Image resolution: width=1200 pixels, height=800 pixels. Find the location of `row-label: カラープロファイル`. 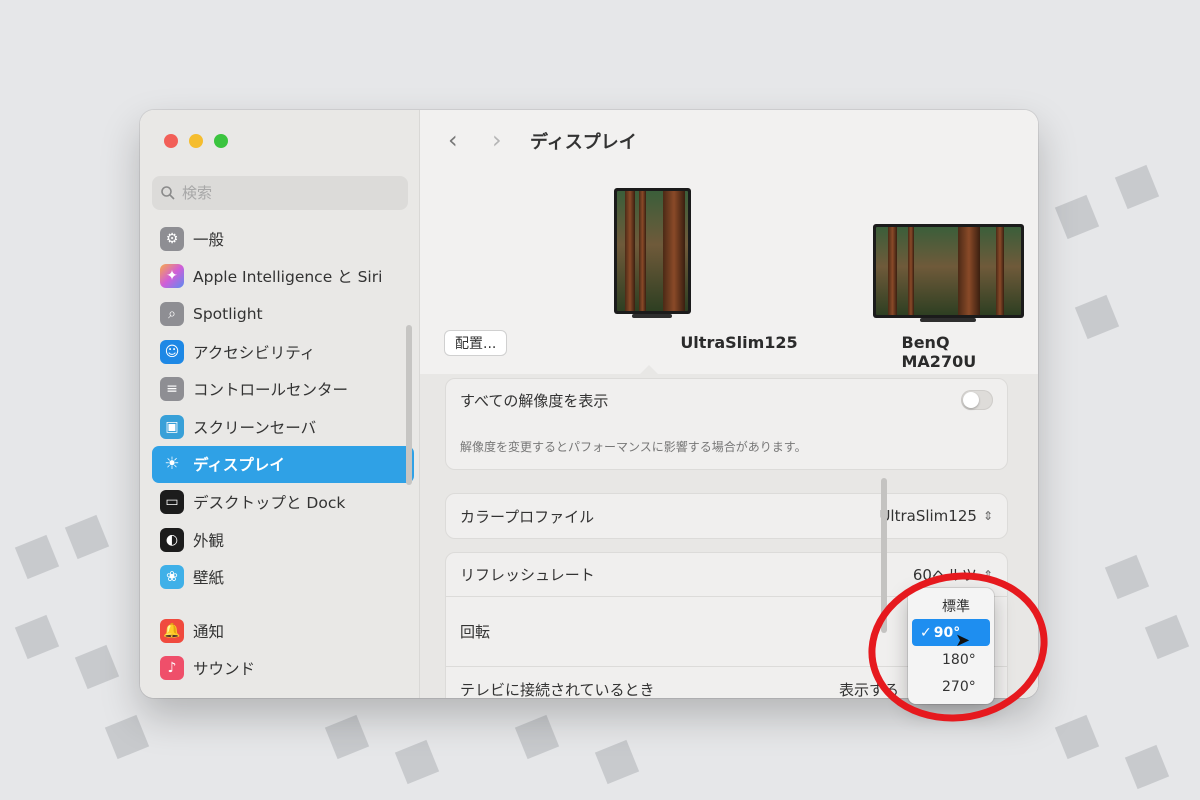

row-label: カラープロファイル is located at coordinates (527, 516).